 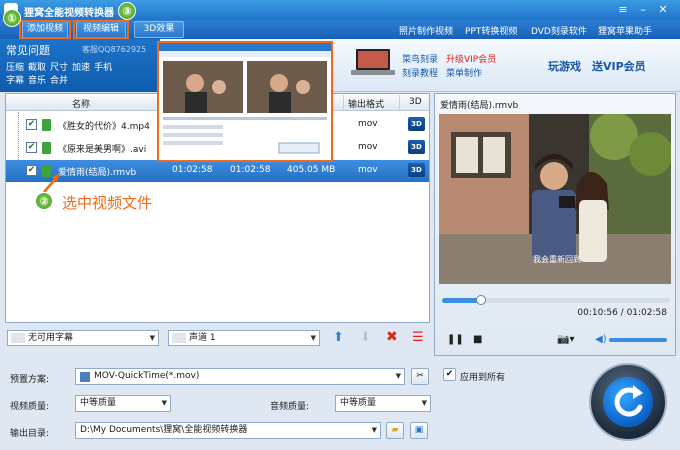 I want to click on settings-wrench-icon: ✂, so click(x=420, y=376).